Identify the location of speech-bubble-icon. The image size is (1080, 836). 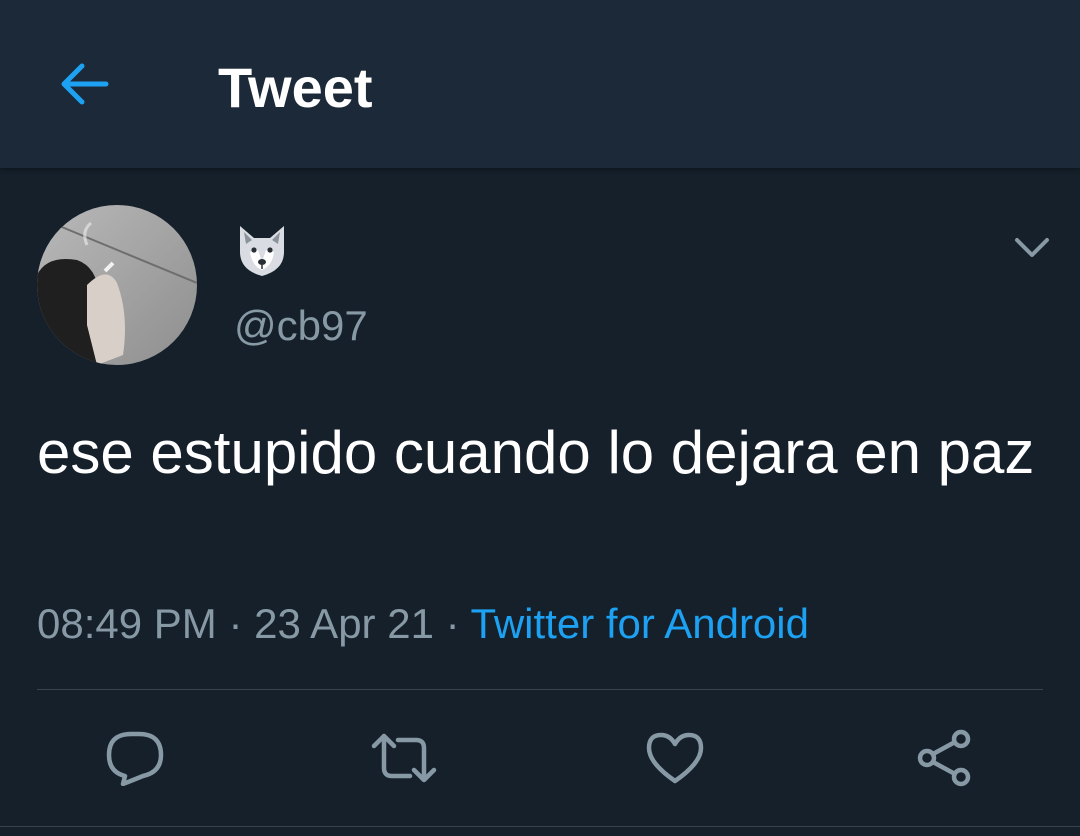
(135, 758).